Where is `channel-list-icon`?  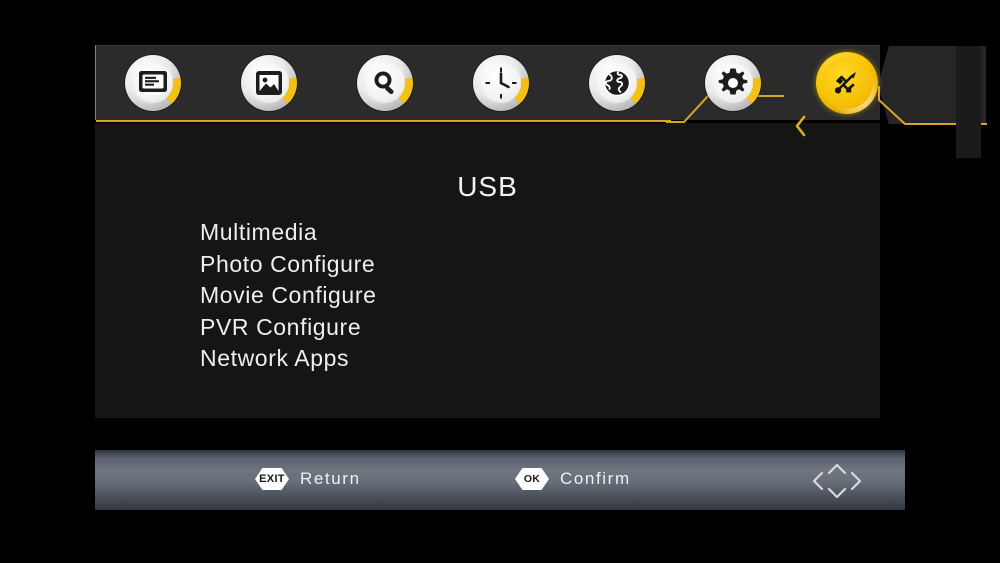 channel-list-icon is located at coordinates (153, 83).